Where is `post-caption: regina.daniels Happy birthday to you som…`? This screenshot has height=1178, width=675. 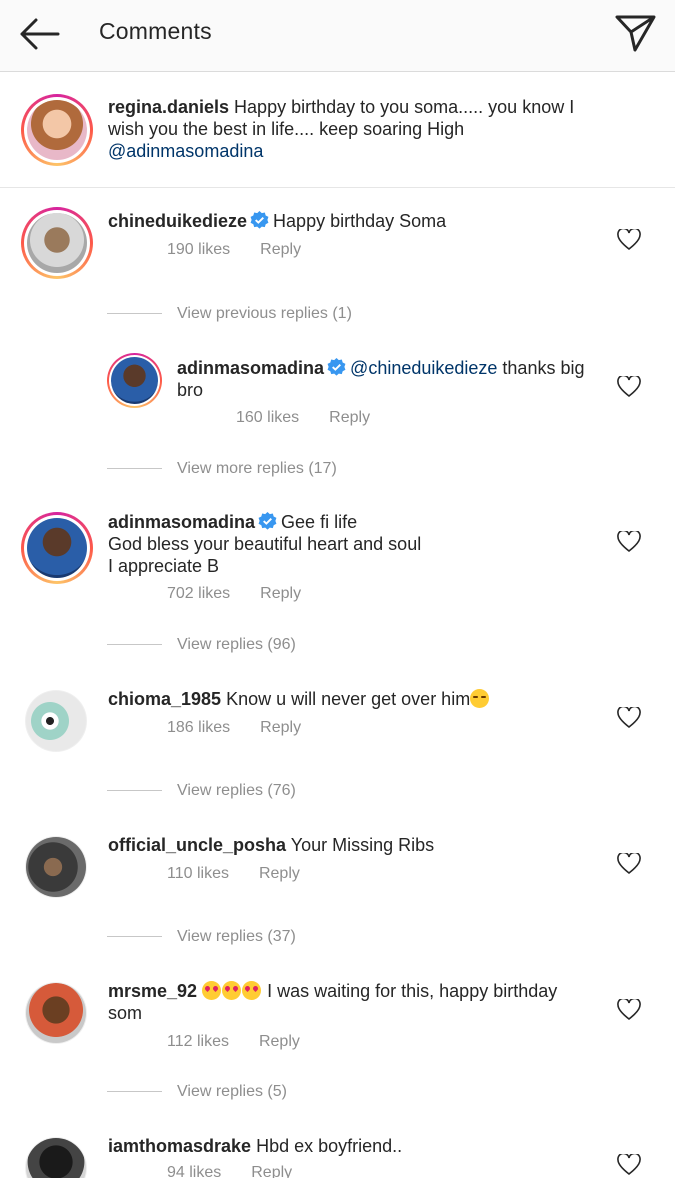 post-caption: regina.daniels Happy birthday to you som… is located at coordinates (337, 130).